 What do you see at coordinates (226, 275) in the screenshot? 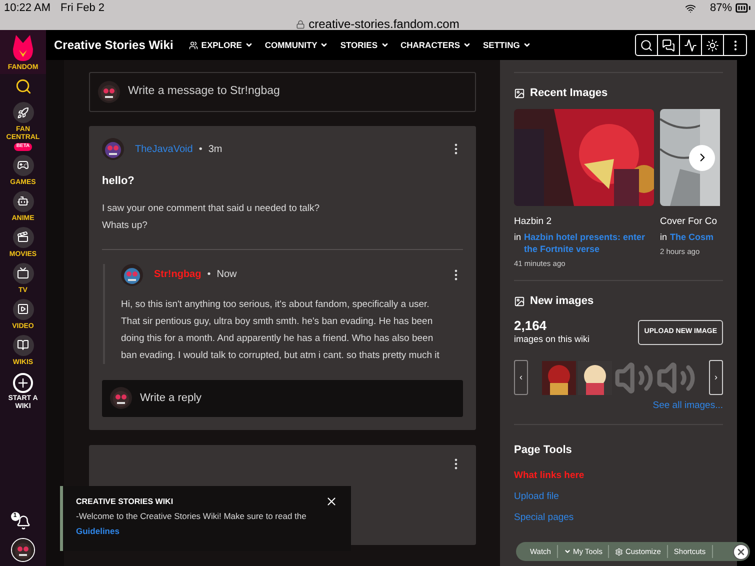
I see `reply-time: Now` at bounding box center [226, 275].